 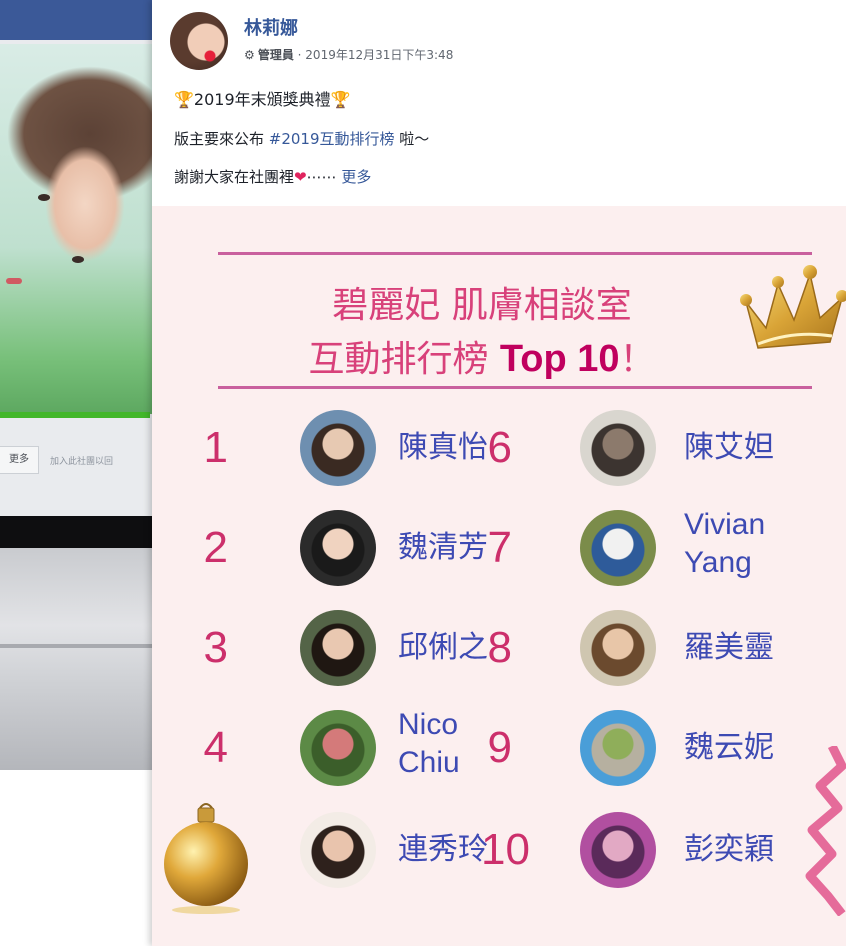 What do you see at coordinates (332, 139) in the screenshot?
I see `hashtag-link: #2019互動排行榜` at bounding box center [332, 139].